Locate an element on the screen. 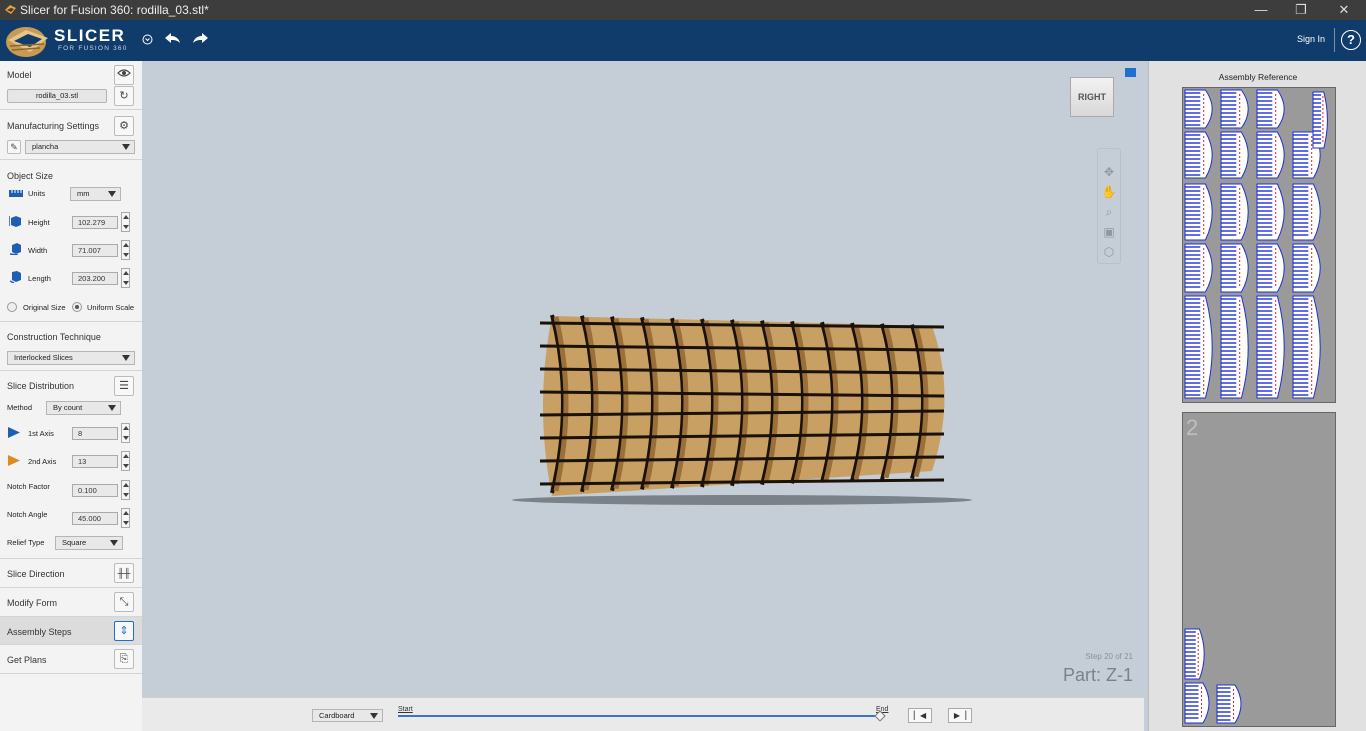 This screenshot has height=731, width=1366. minimize-button: — is located at coordinates (1261, 10).